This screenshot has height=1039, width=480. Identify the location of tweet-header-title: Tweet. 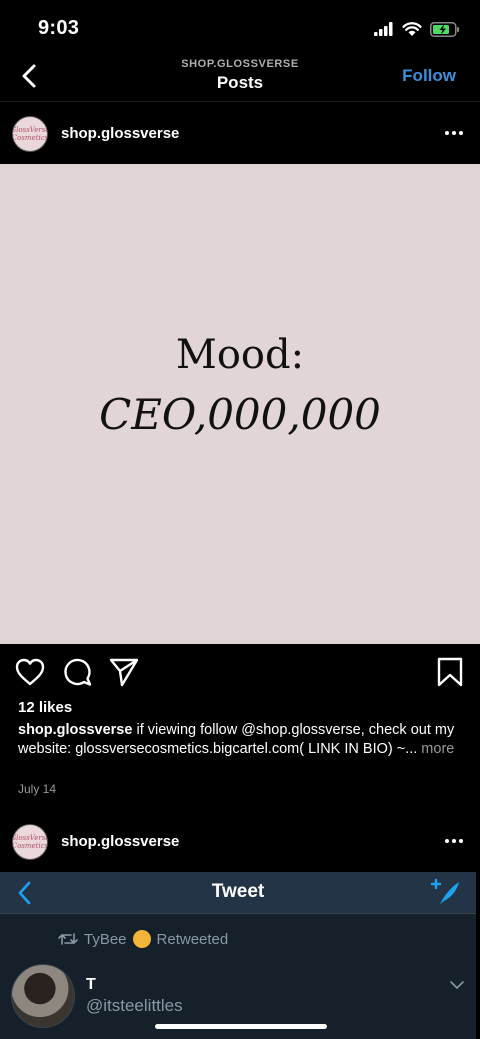
(238, 891).